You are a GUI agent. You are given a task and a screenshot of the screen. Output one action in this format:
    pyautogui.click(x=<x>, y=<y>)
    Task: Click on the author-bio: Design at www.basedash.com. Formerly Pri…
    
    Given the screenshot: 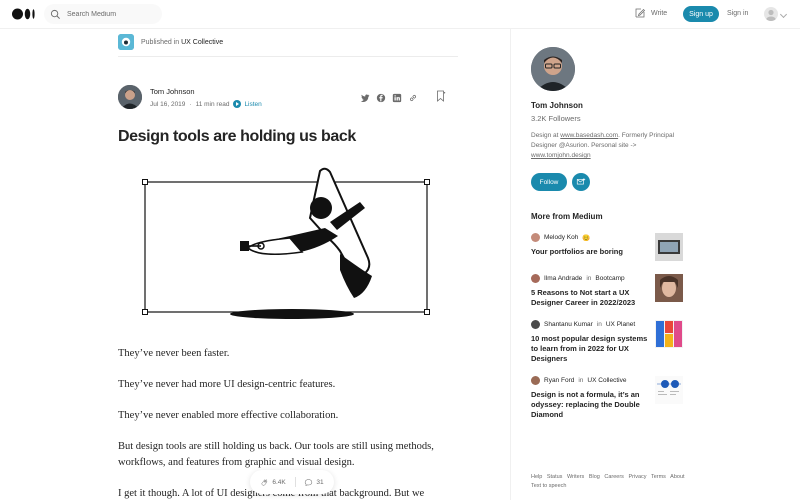 What is the action you would take?
    pyautogui.click(x=611, y=146)
    